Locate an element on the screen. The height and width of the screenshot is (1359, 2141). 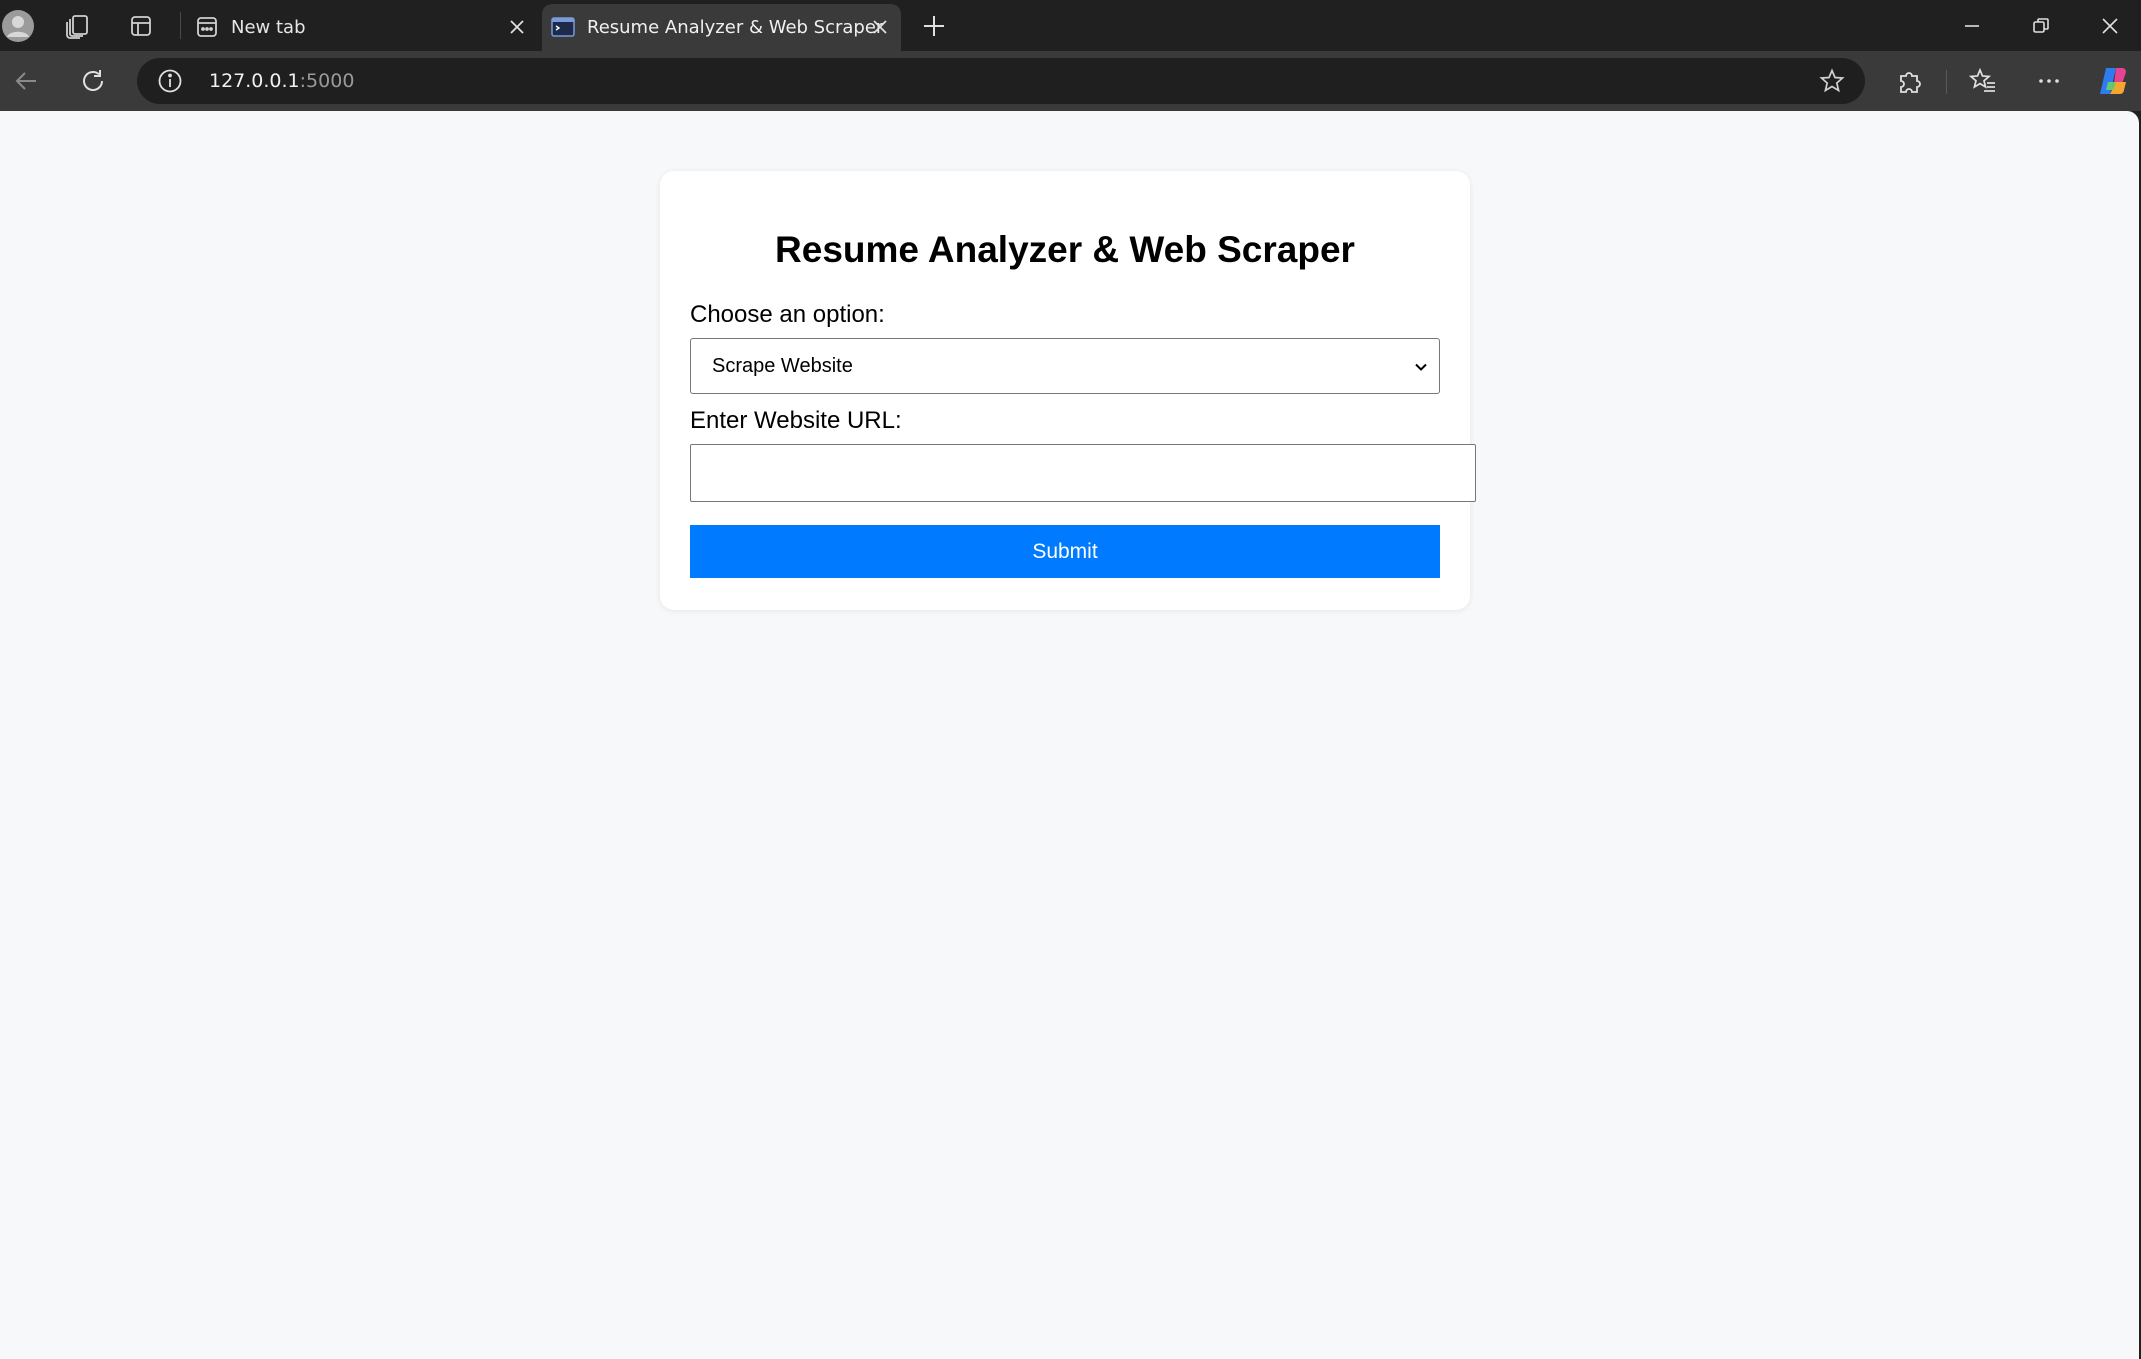
minimize-icon is located at coordinates (1972, 25).